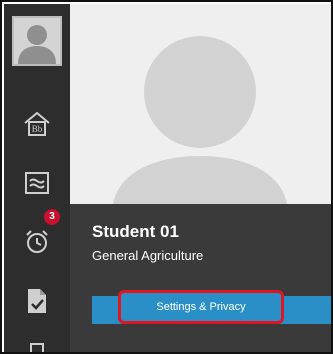  I want to click on activity-stream-icon, so click(37, 183).